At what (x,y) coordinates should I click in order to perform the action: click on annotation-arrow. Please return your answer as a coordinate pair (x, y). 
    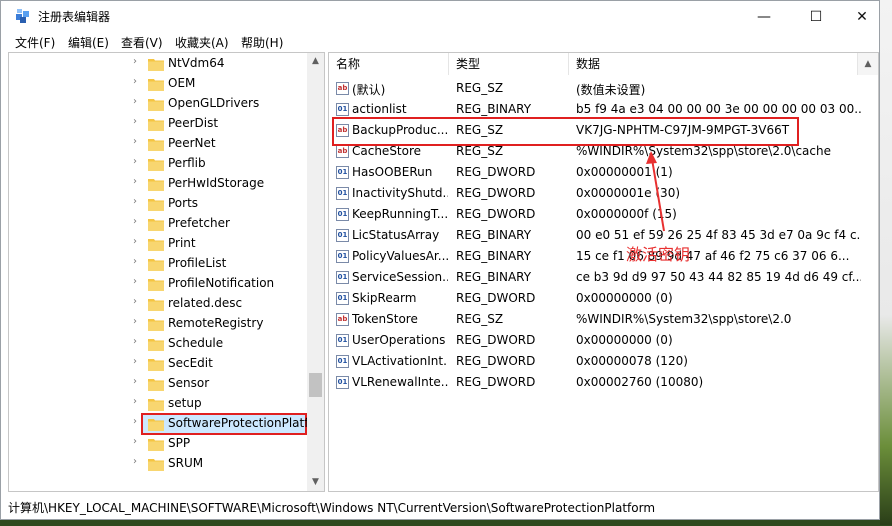
    Looking at the image, I should click on (655, 191).